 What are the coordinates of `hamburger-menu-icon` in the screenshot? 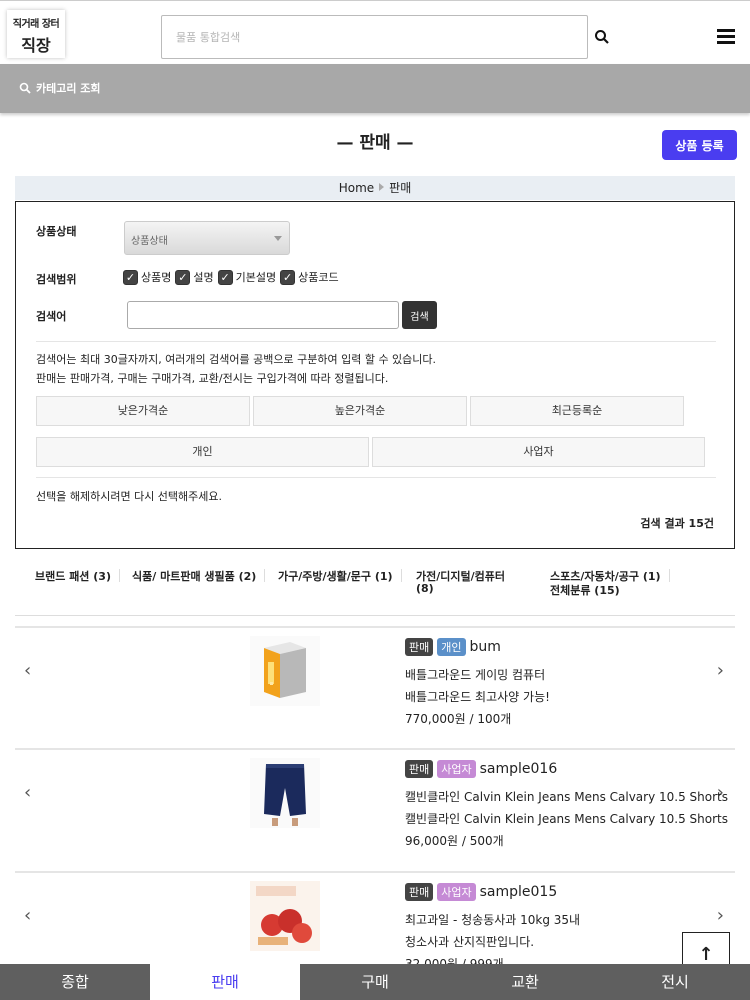 It's located at (726, 37).